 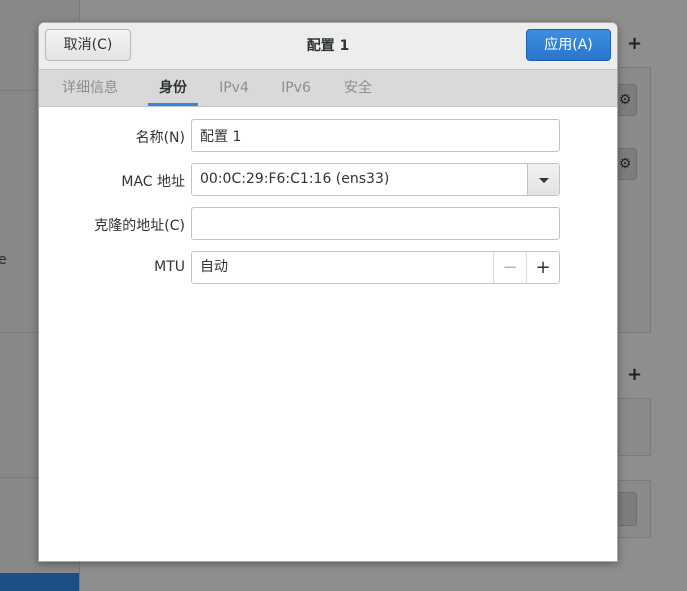 I want to click on mtu-value: 自动, so click(x=214, y=267).